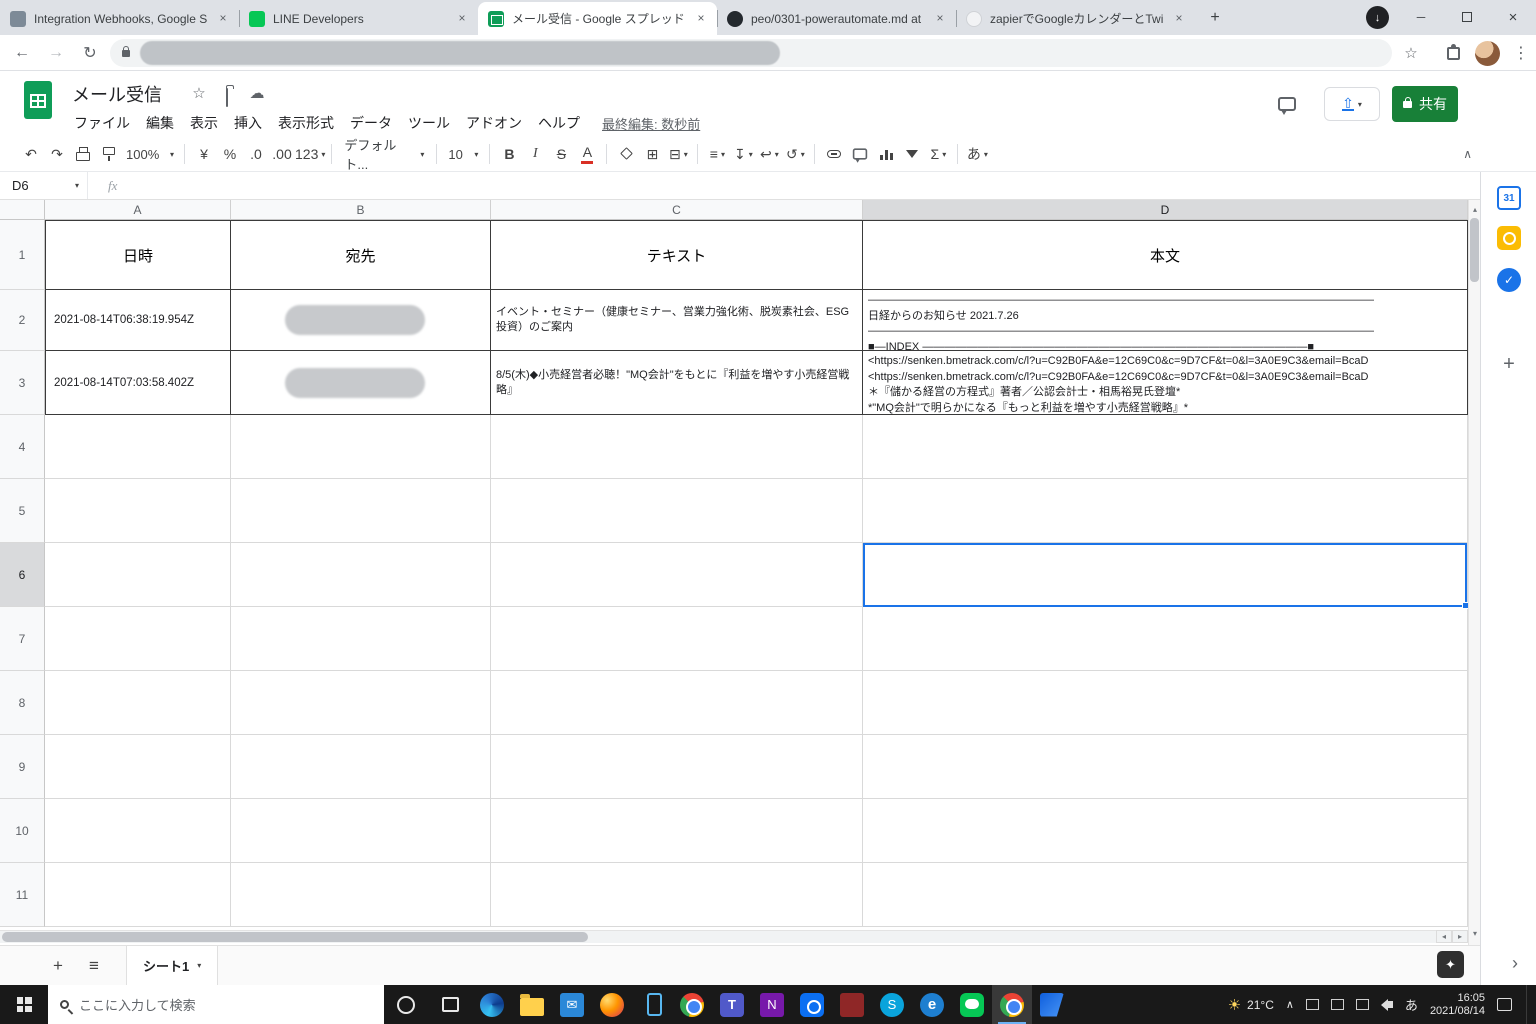 Image resolution: width=1536 pixels, height=1024 pixels. I want to click on menu-help: ヘルプ, so click(559, 123).